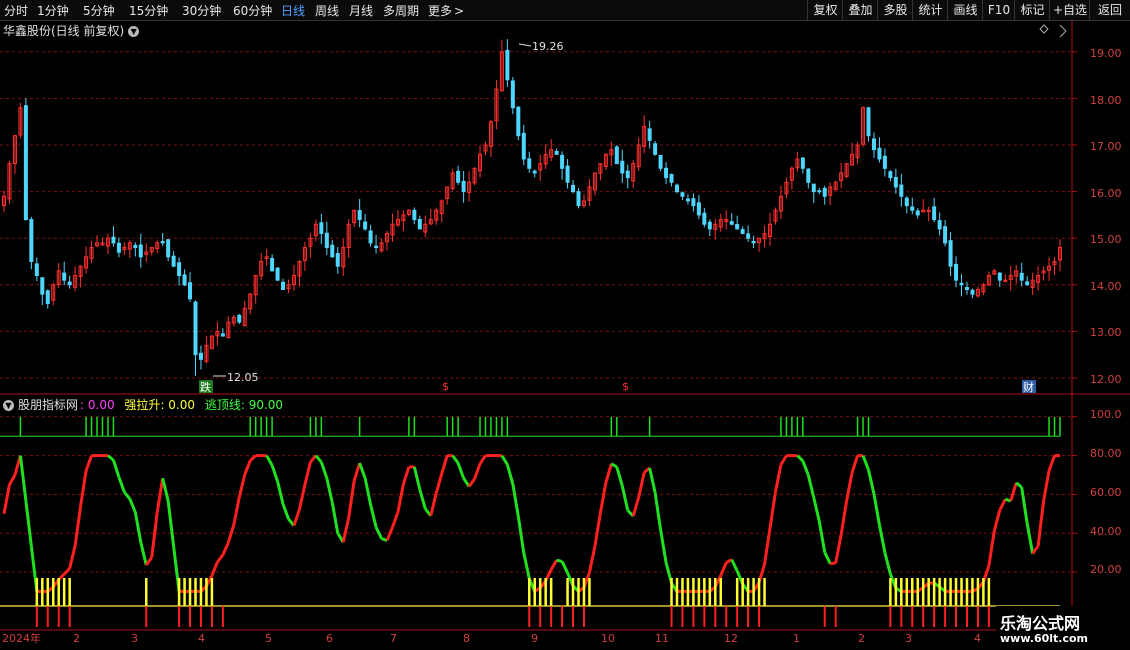 The width and height of the screenshot is (1130, 650). I want to click on high-annotation: 19.26, so click(541, 46).